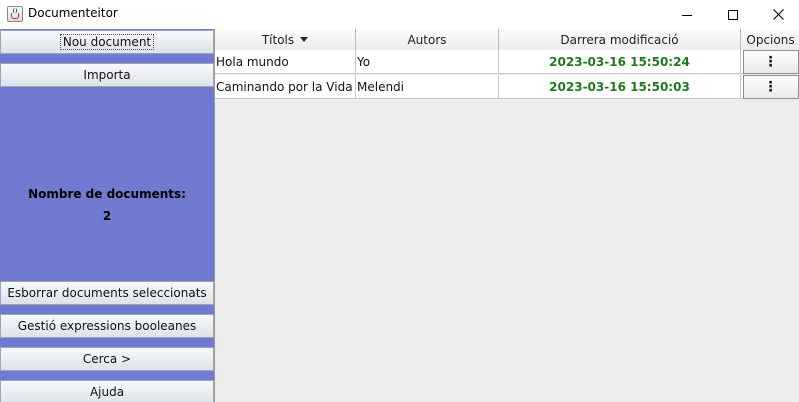 The width and height of the screenshot is (799, 402). Describe the element at coordinates (278, 39) in the screenshot. I see `column-header-titles-label: Títols` at that location.